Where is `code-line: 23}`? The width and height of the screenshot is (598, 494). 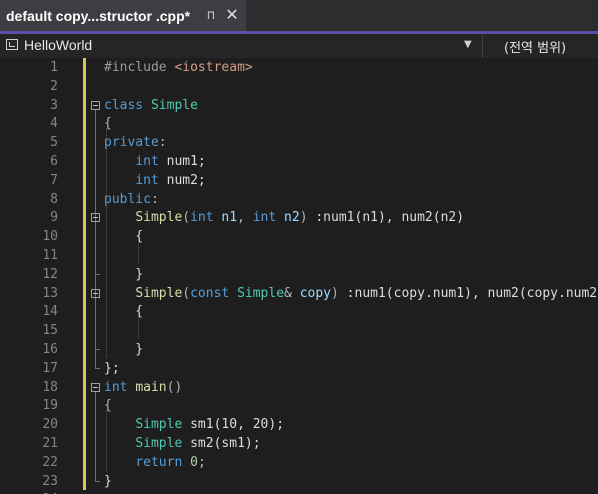
code-line: 23} is located at coordinates (299, 481).